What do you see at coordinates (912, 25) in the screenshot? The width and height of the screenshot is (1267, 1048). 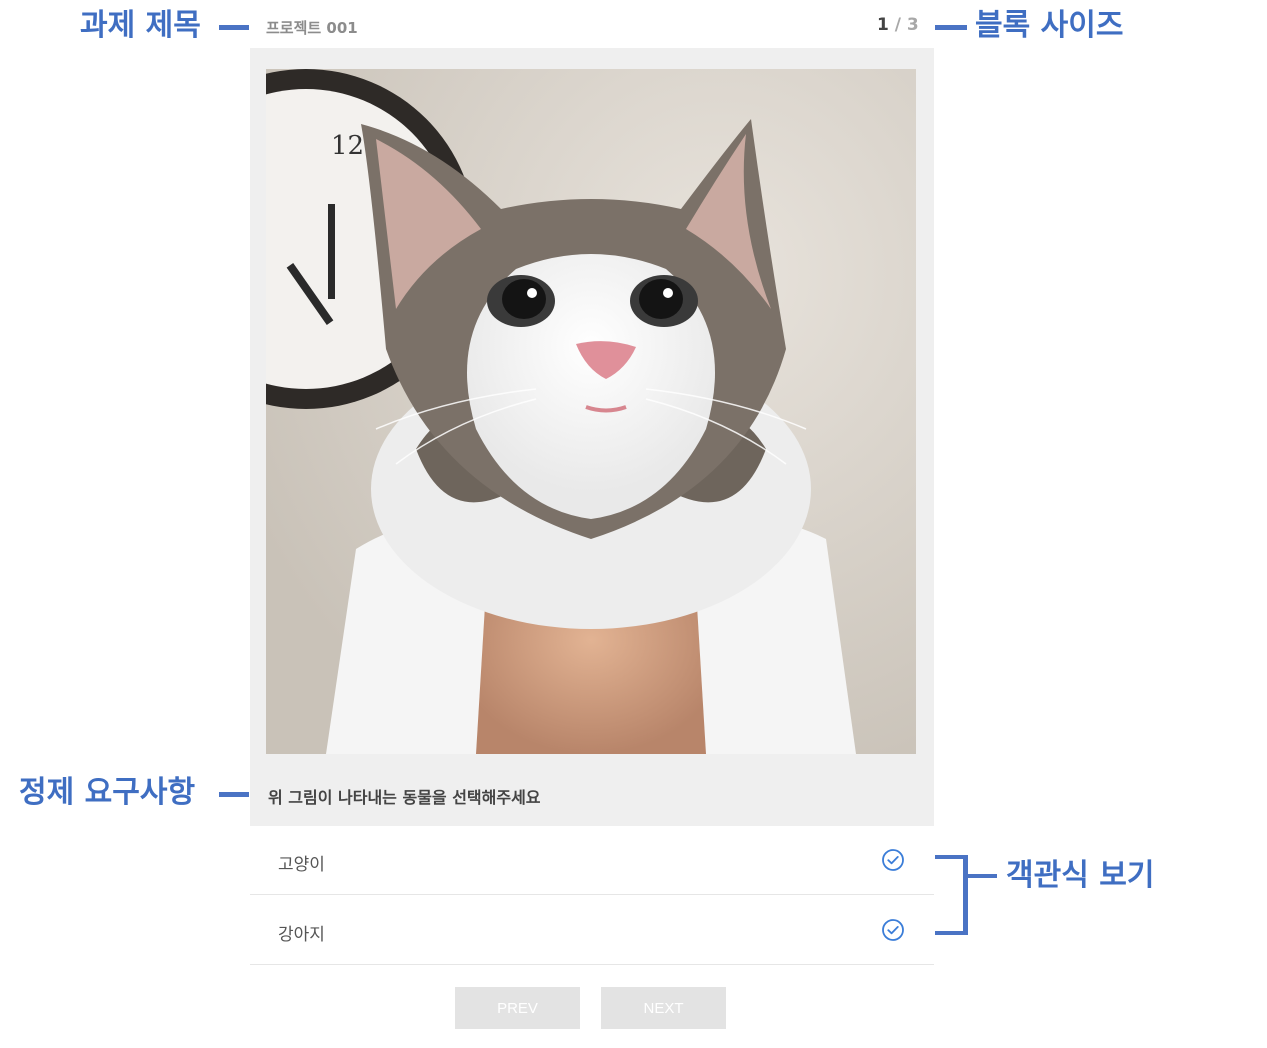 I see `total-pages: 3` at bounding box center [912, 25].